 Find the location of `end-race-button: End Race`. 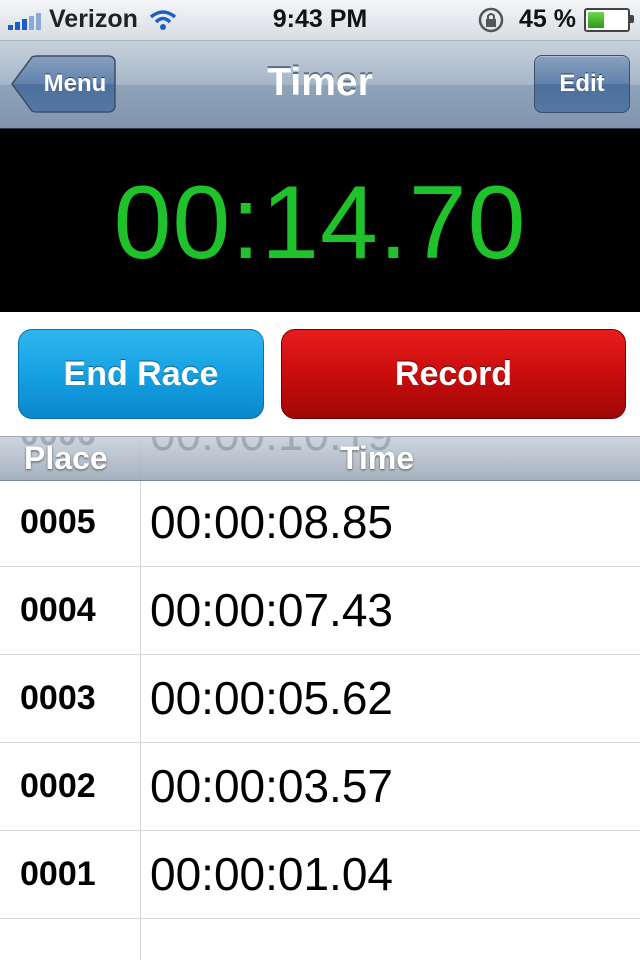

end-race-button: End Race is located at coordinates (141, 374).